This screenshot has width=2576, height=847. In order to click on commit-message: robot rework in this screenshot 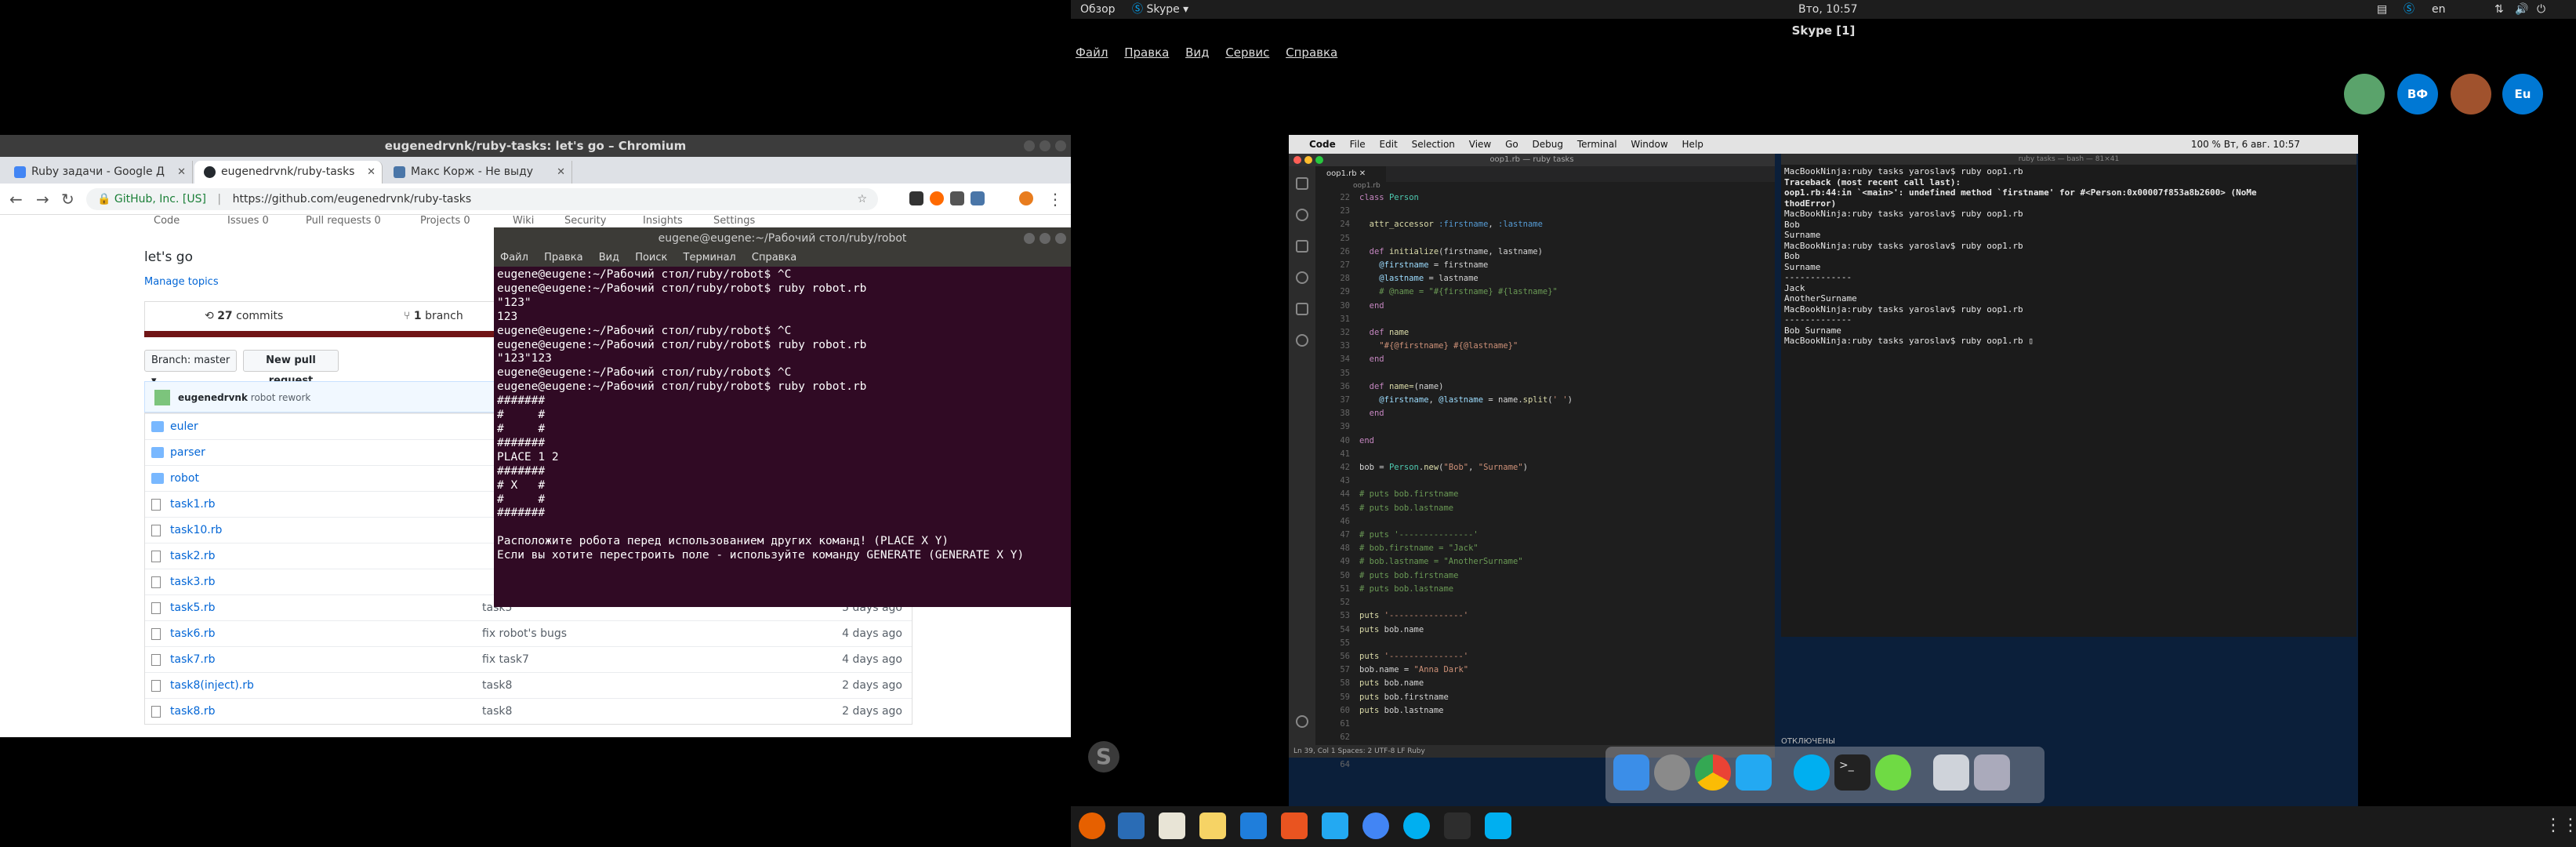, I will do `click(281, 397)`.